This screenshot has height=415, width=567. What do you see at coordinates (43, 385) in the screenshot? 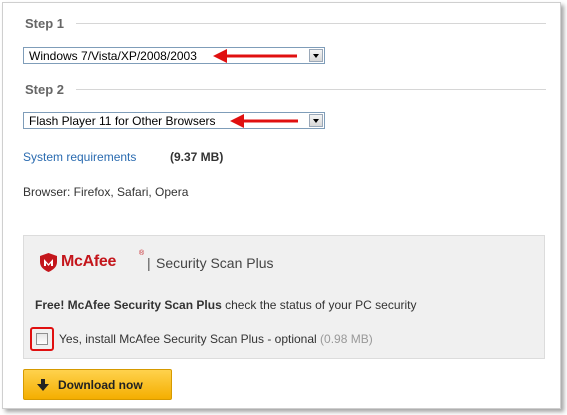
I see `down-arrow-icon` at bounding box center [43, 385].